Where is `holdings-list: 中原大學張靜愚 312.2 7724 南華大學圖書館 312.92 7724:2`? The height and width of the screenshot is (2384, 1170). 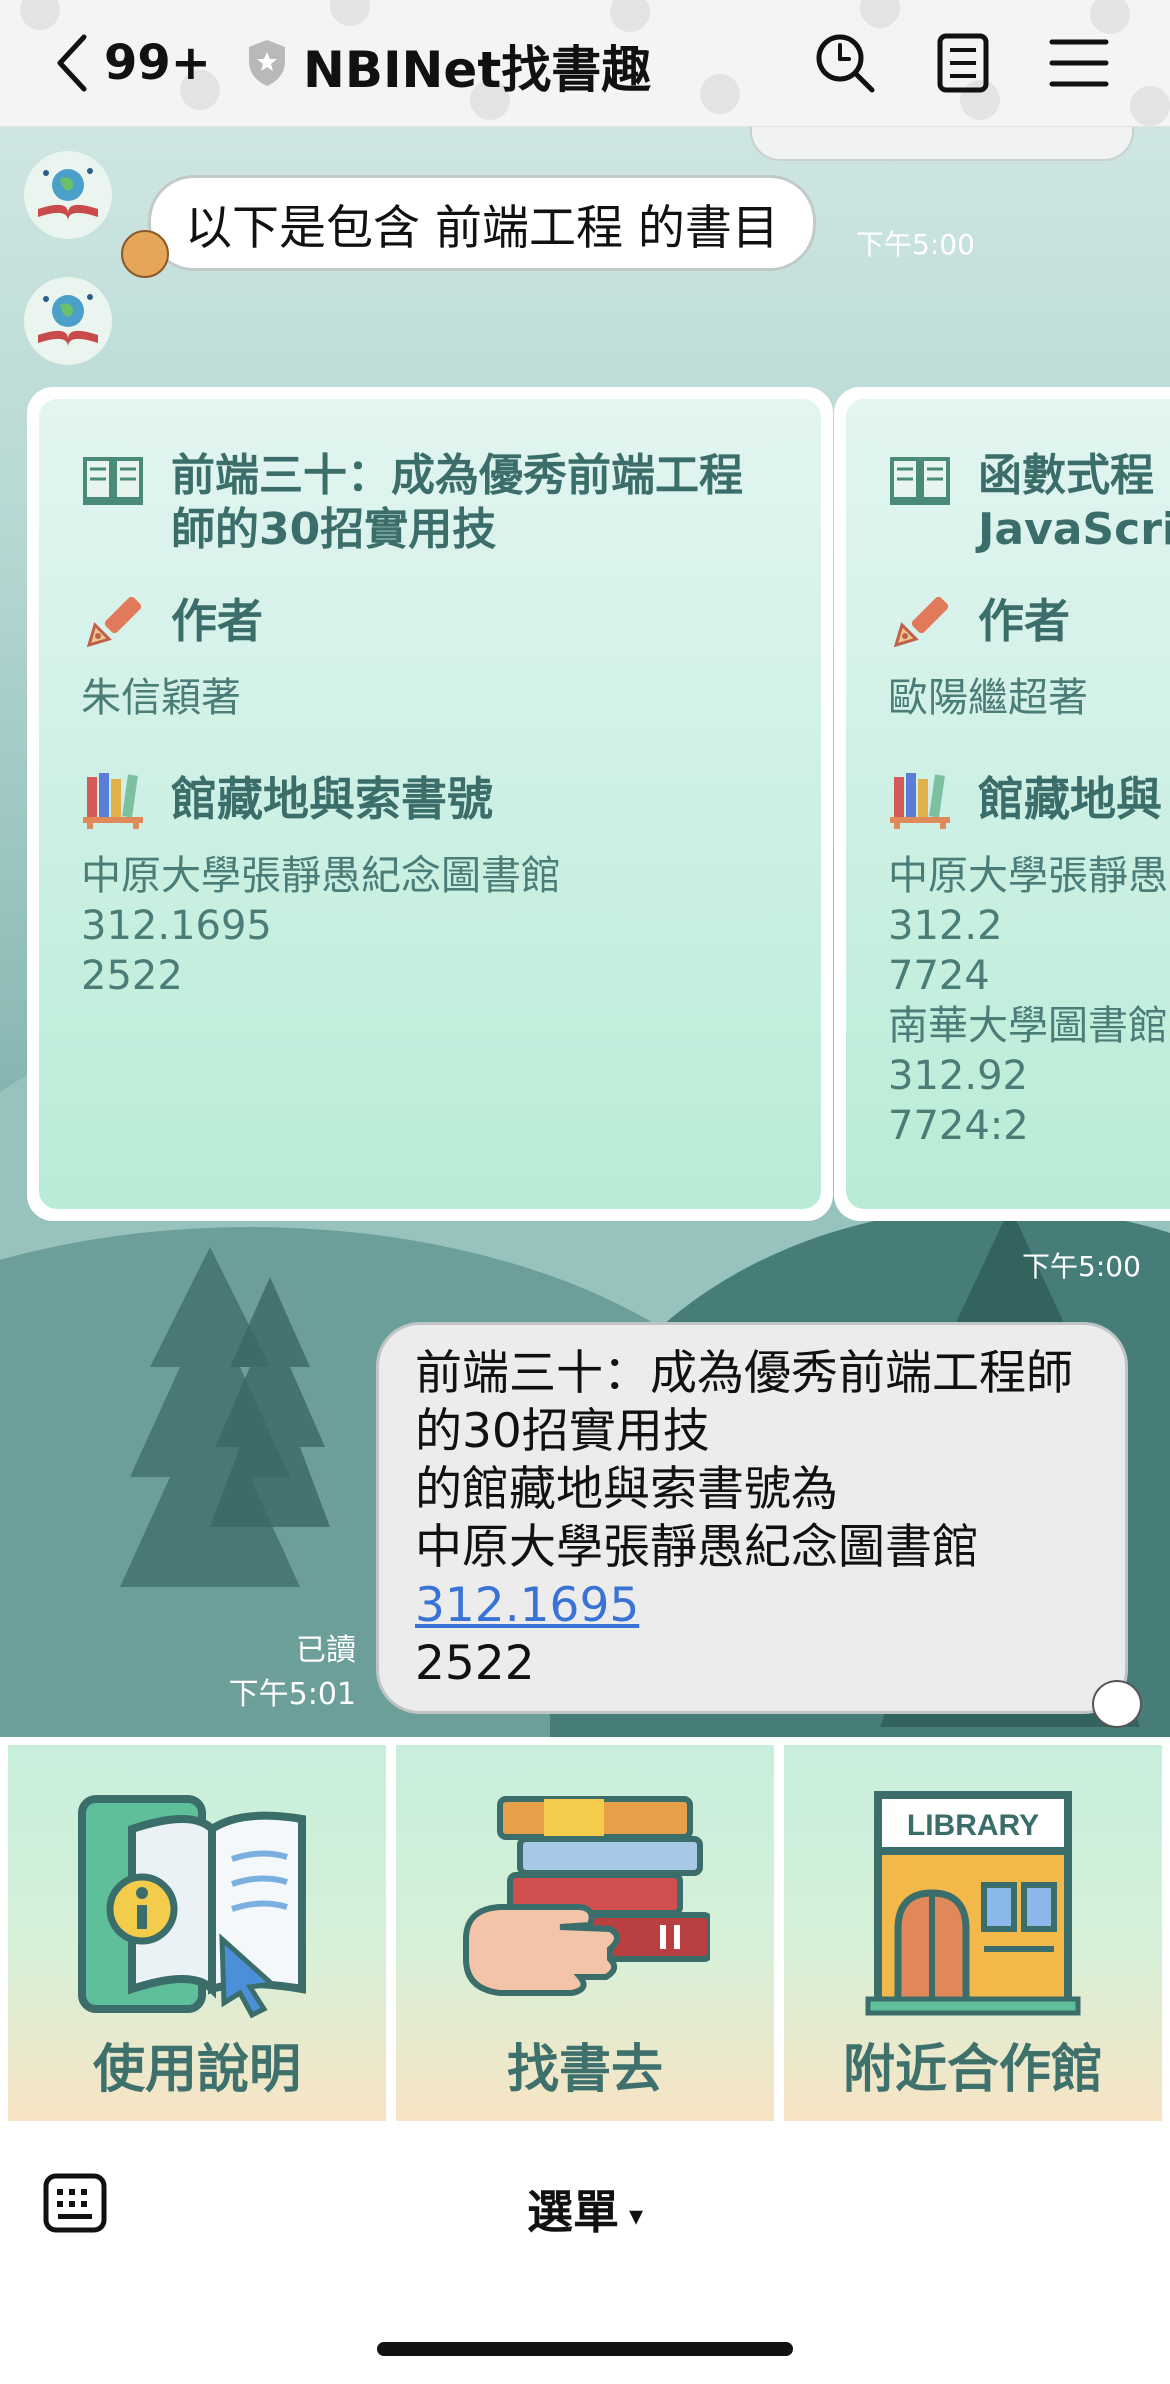 holdings-list: 中原大學張靜愚 312.2 7724 南華大學圖書館 312.92 7724:2 is located at coordinates (1029, 1001).